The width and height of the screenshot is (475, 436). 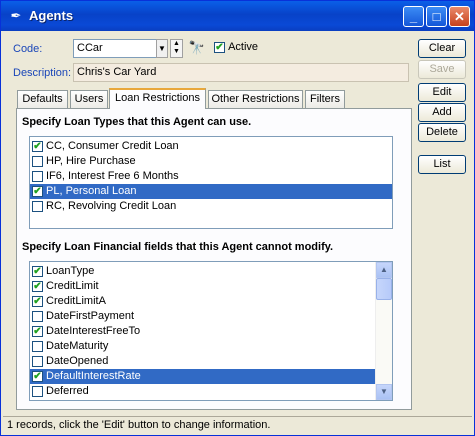 What do you see at coordinates (157, 98) in the screenshot?
I see `tab-loan-restrictions: Loan Restrictions` at bounding box center [157, 98].